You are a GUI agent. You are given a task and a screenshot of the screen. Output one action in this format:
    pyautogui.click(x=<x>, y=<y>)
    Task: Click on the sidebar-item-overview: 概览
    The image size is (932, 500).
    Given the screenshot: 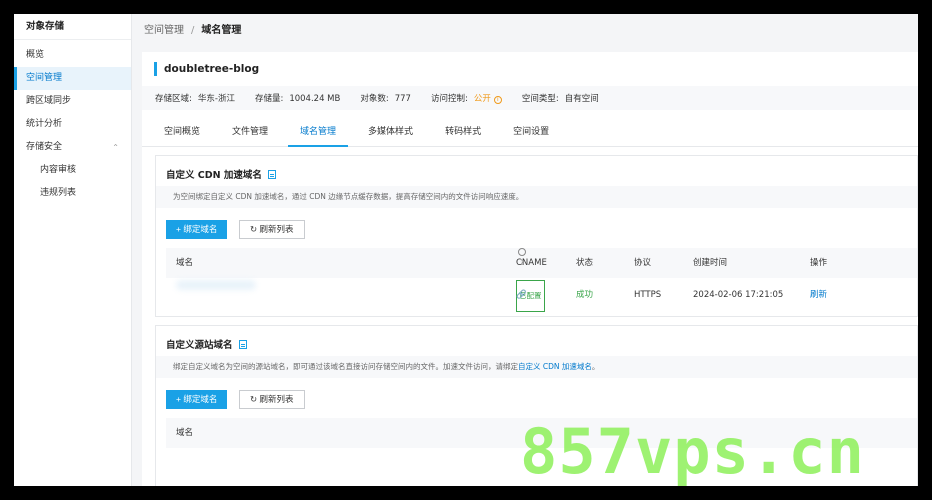 What is the action you would take?
    pyautogui.click(x=72, y=55)
    